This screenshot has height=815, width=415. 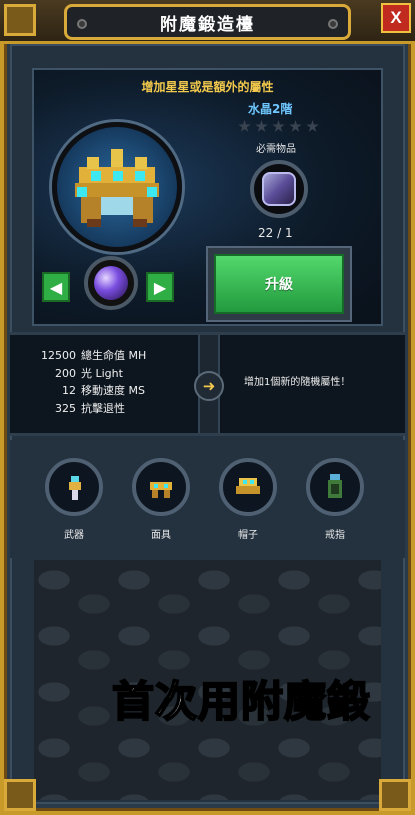 I want to click on gem-orb-icon, so click(x=111, y=283).